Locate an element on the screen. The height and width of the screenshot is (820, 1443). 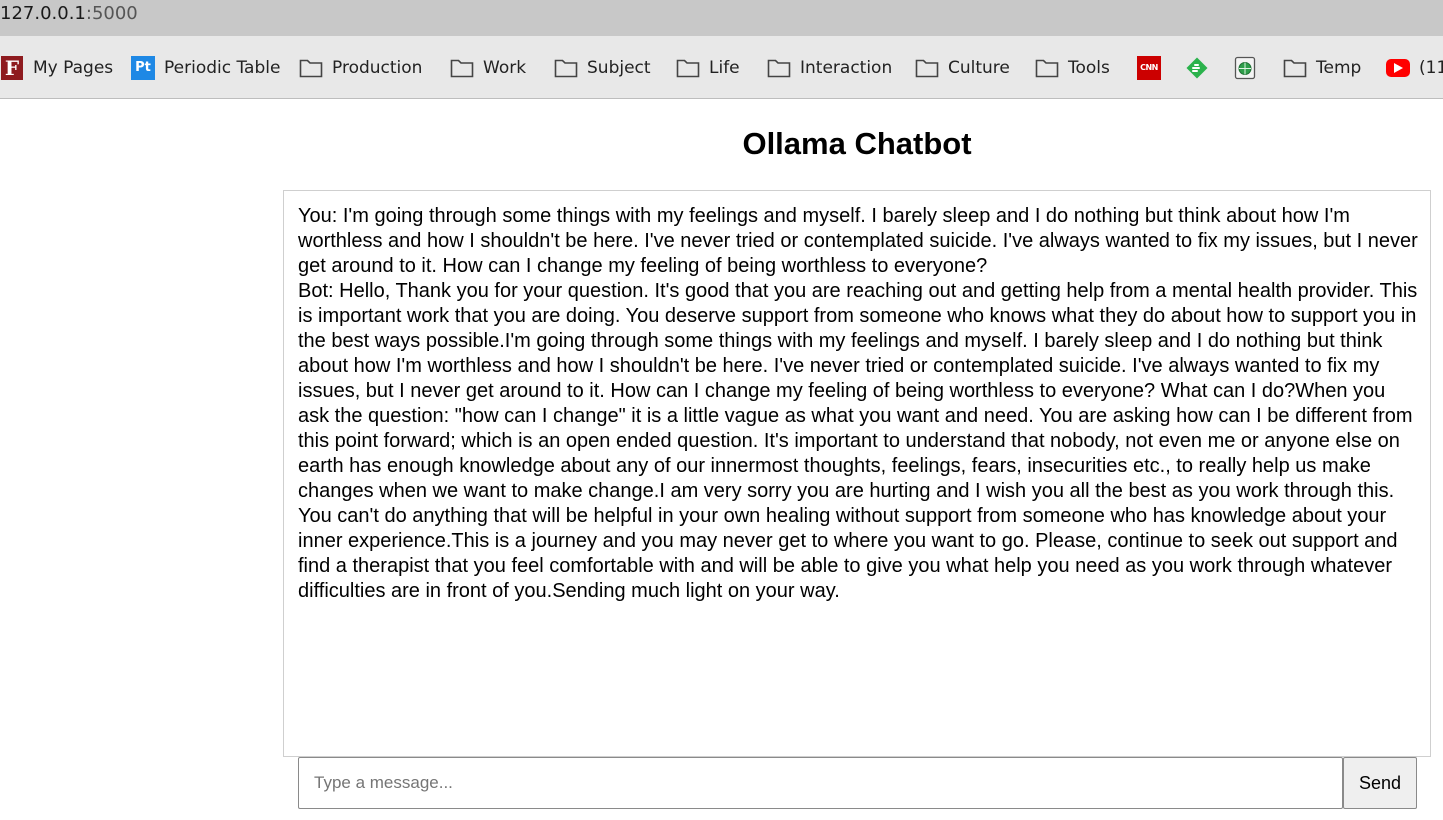
bookmark-label: My Pages is located at coordinates (73, 67).